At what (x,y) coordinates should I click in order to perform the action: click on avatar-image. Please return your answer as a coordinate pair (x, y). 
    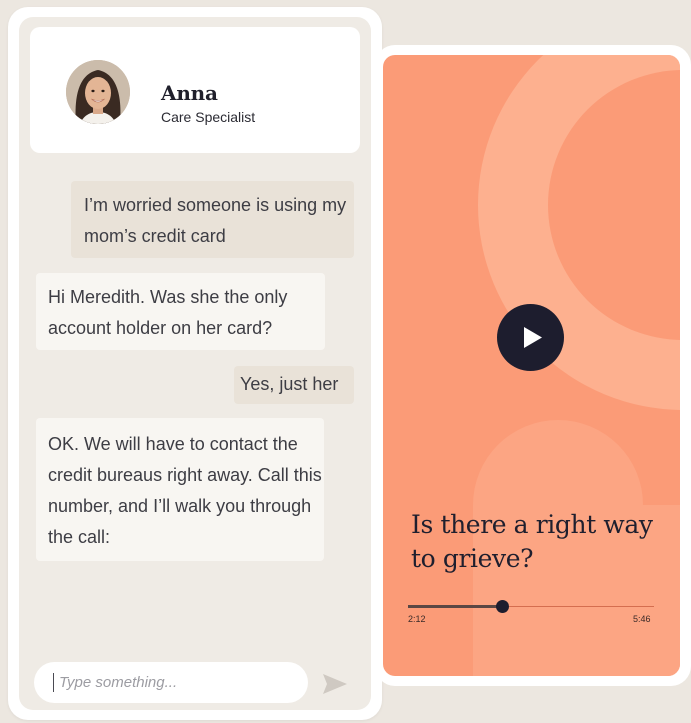
    Looking at the image, I should click on (98, 92).